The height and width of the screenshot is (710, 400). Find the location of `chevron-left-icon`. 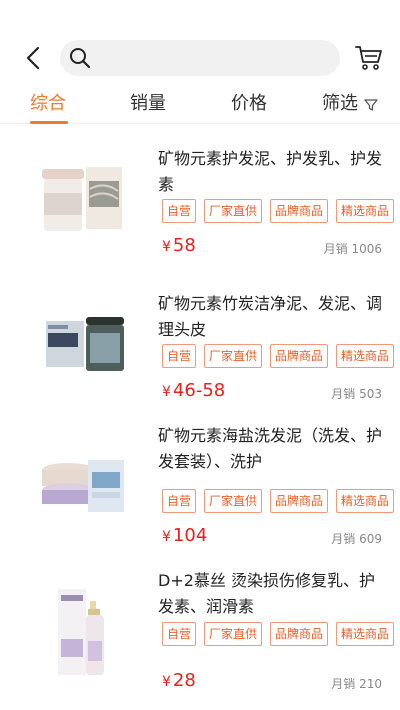

chevron-left-icon is located at coordinates (34, 58).